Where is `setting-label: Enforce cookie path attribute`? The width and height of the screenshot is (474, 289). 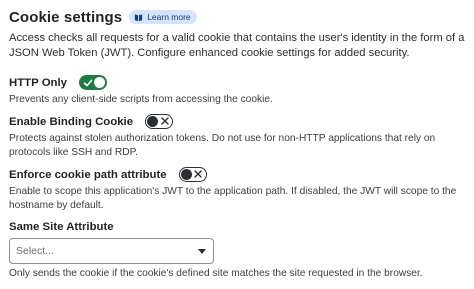
setting-label: Enforce cookie path attribute is located at coordinates (88, 174).